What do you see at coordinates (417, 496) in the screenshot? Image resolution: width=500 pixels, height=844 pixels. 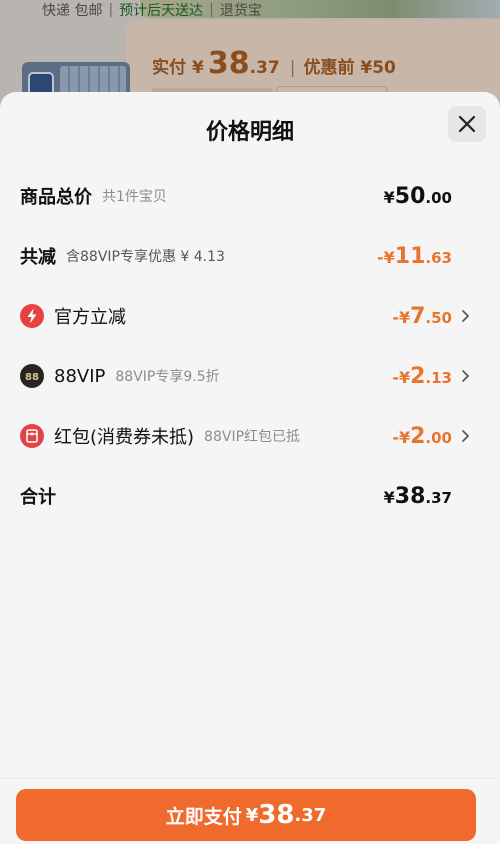 I see `sum-amount: ¥ 38 .37` at bounding box center [417, 496].